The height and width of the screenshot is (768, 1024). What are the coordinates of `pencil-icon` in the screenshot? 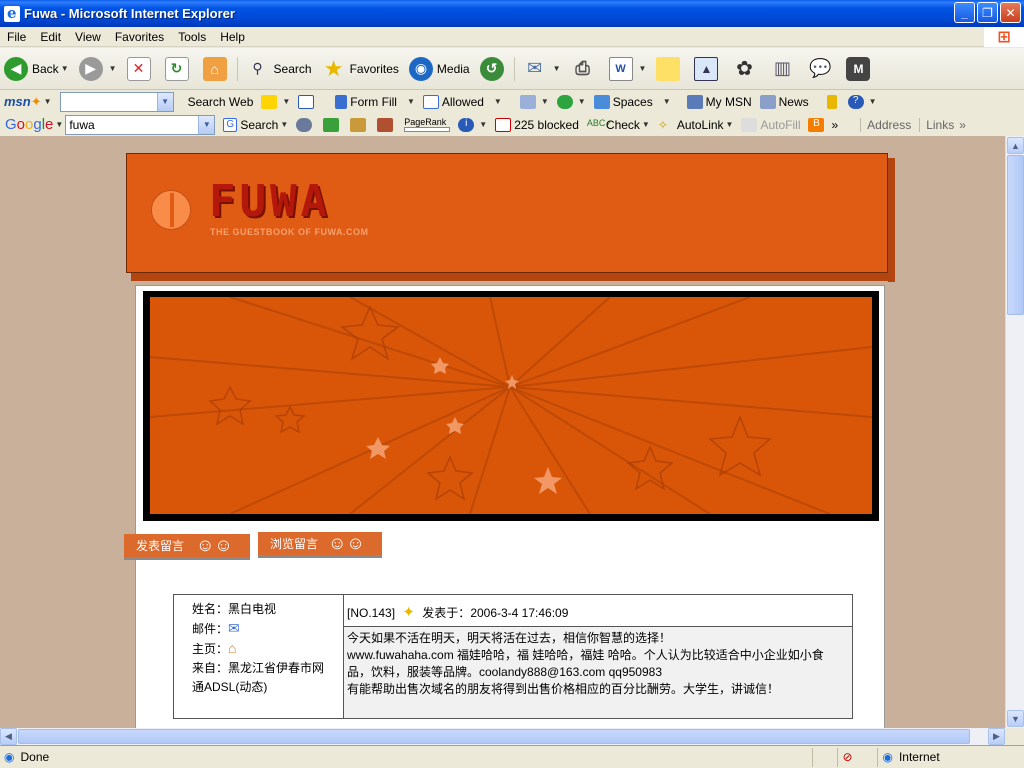 It's located at (306, 101).